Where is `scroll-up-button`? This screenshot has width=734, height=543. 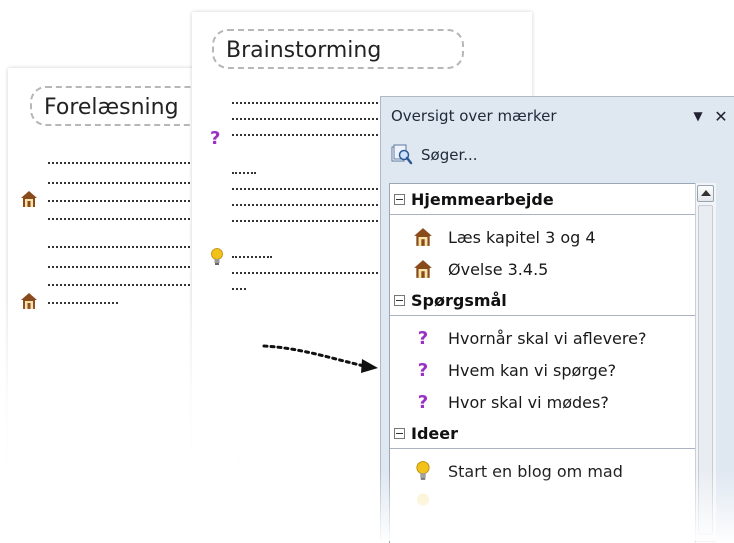
scroll-up-button is located at coordinates (705, 193).